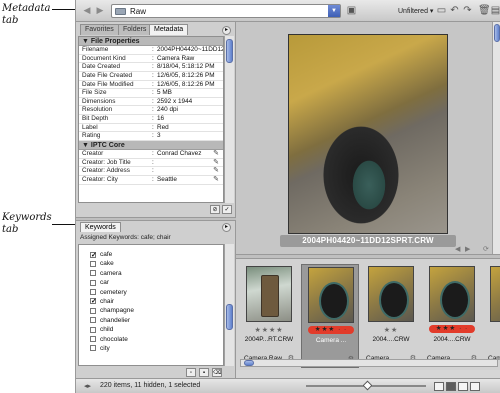  What do you see at coordinates (151, 102) in the screenshot?
I see `metadata-row: Dimensions:2592 x 1944` at bounding box center [151, 102].